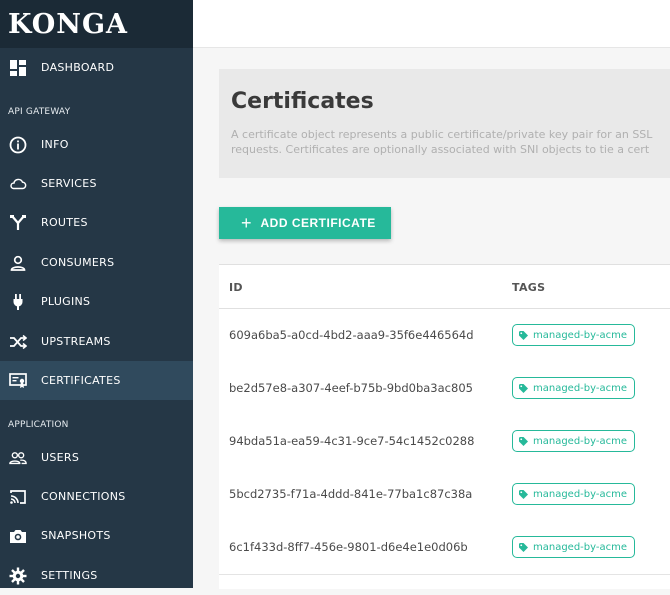  Describe the element at coordinates (69, 575) in the screenshot. I see `sidebar-item-label: SETTINGS` at that location.